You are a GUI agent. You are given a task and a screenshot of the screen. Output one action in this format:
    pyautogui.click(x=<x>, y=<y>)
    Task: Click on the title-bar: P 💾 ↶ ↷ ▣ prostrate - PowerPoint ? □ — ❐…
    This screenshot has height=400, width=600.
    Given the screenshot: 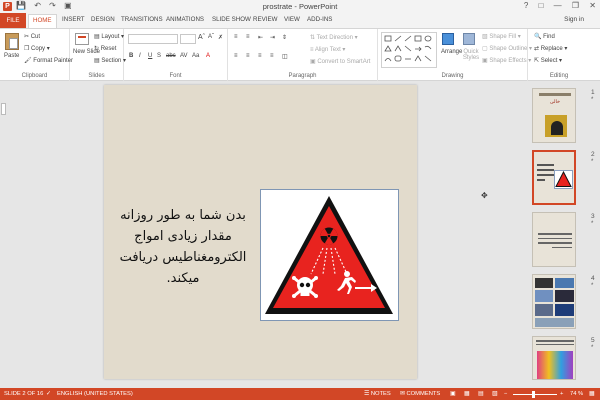 What is the action you would take?
    pyautogui.click(x=300, y=6)
    